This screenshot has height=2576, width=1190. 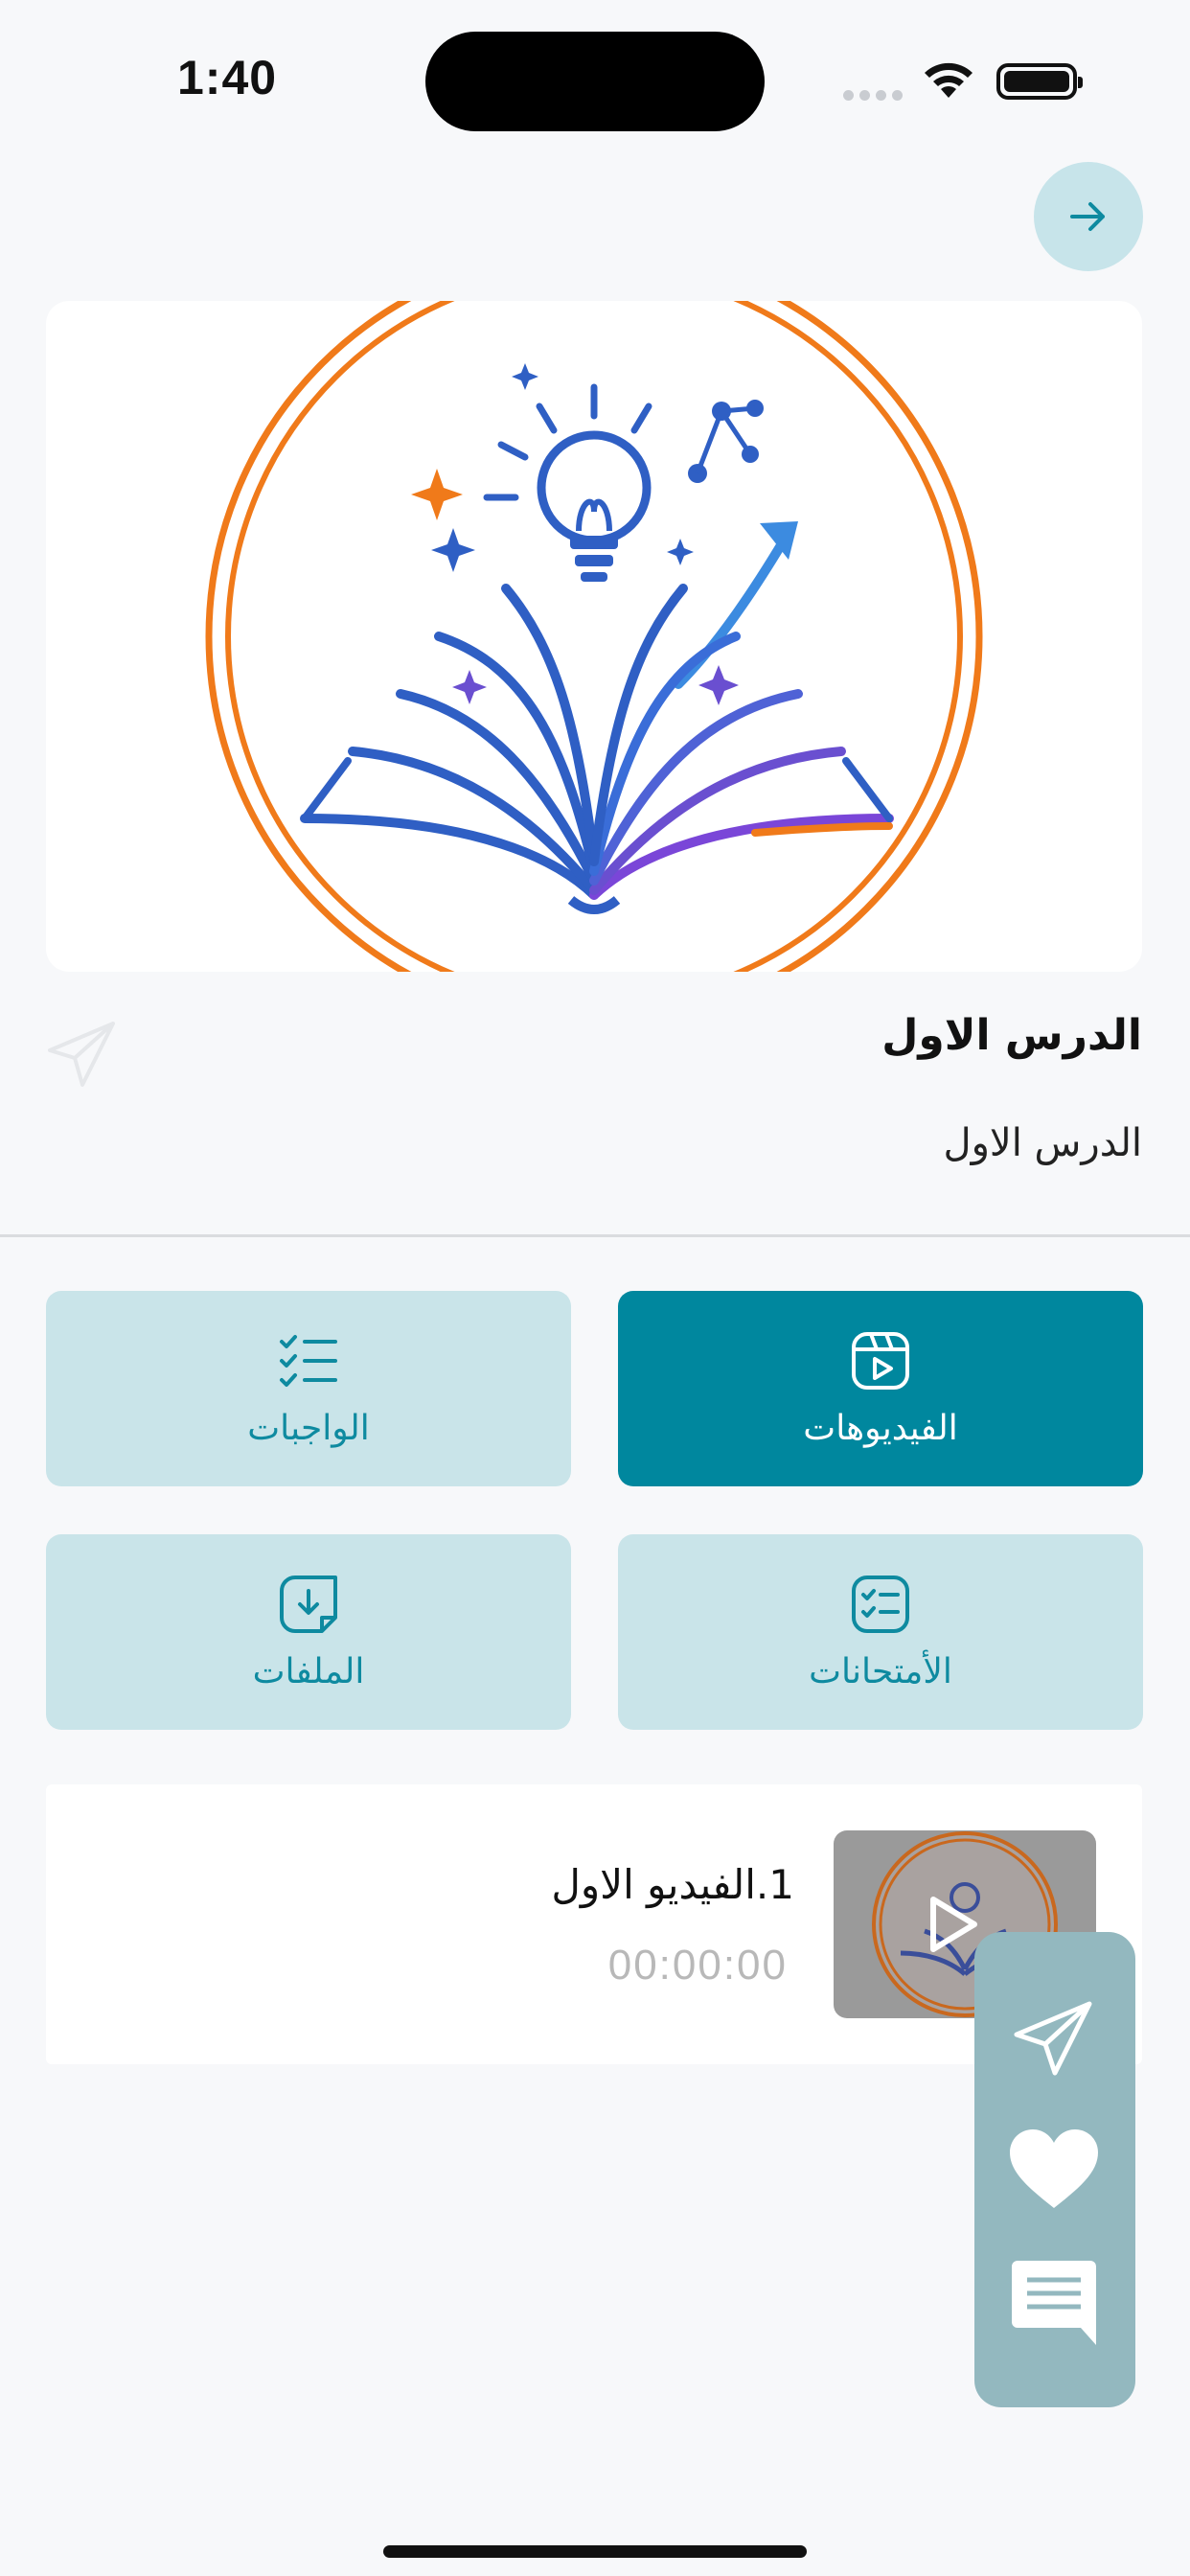 What do you see at coordinates (309, 1604) in the screenshot?
I see `file-download-icon` at bounding box center [309, 1604].